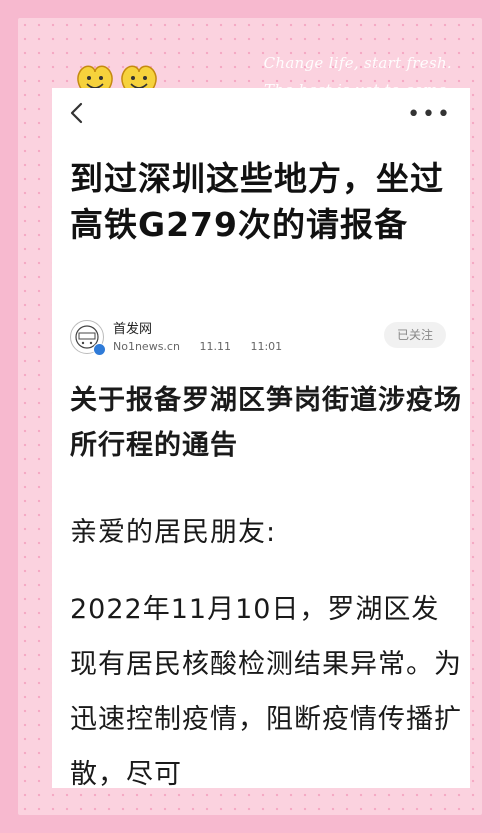  Describe the element at coordinates (265, 338) in the screenshot. I see `source-bar: 首发网 No1news.cn 11.11 11:01 已关注` at that location.